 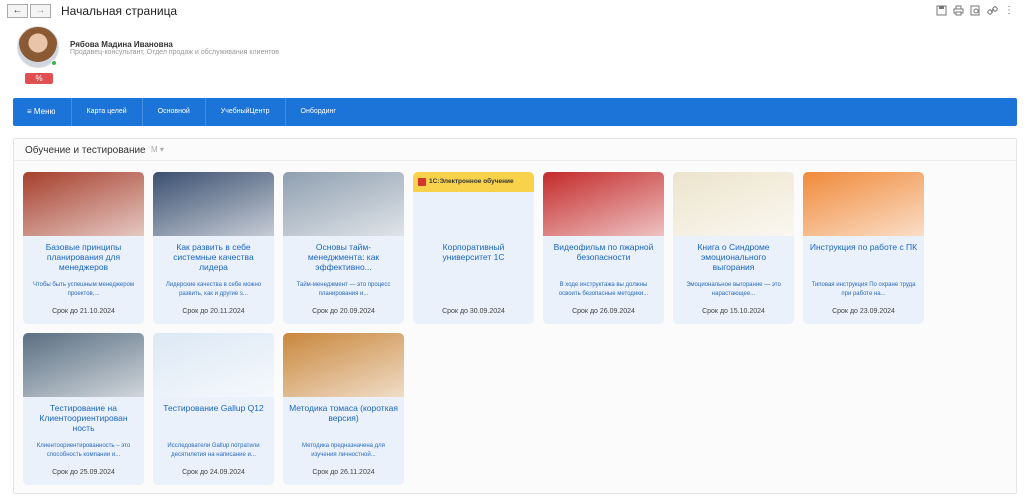 I want to click on course-deadline: Срок до 23.09.2024, so click(x=863, y=311).